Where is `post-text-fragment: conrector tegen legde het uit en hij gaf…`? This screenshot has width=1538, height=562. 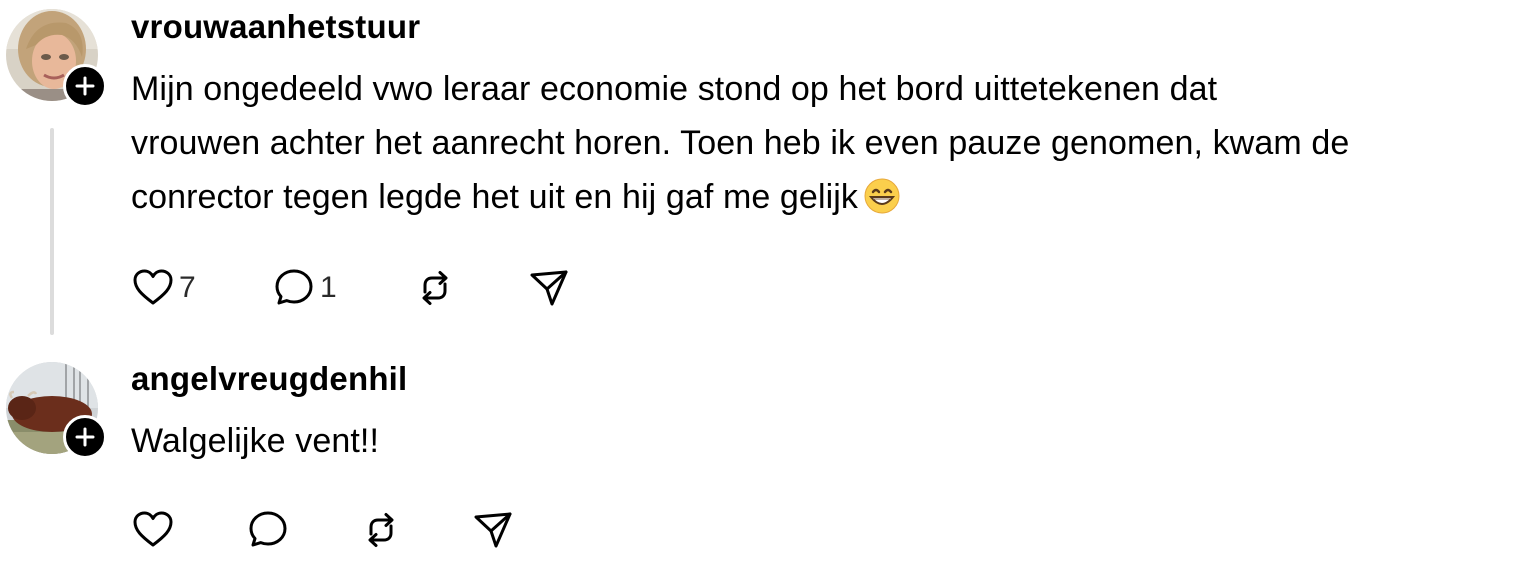
post-text-fragment: conrector tegen legde het uit en hij gaf… is located at coordinates (495, 197).